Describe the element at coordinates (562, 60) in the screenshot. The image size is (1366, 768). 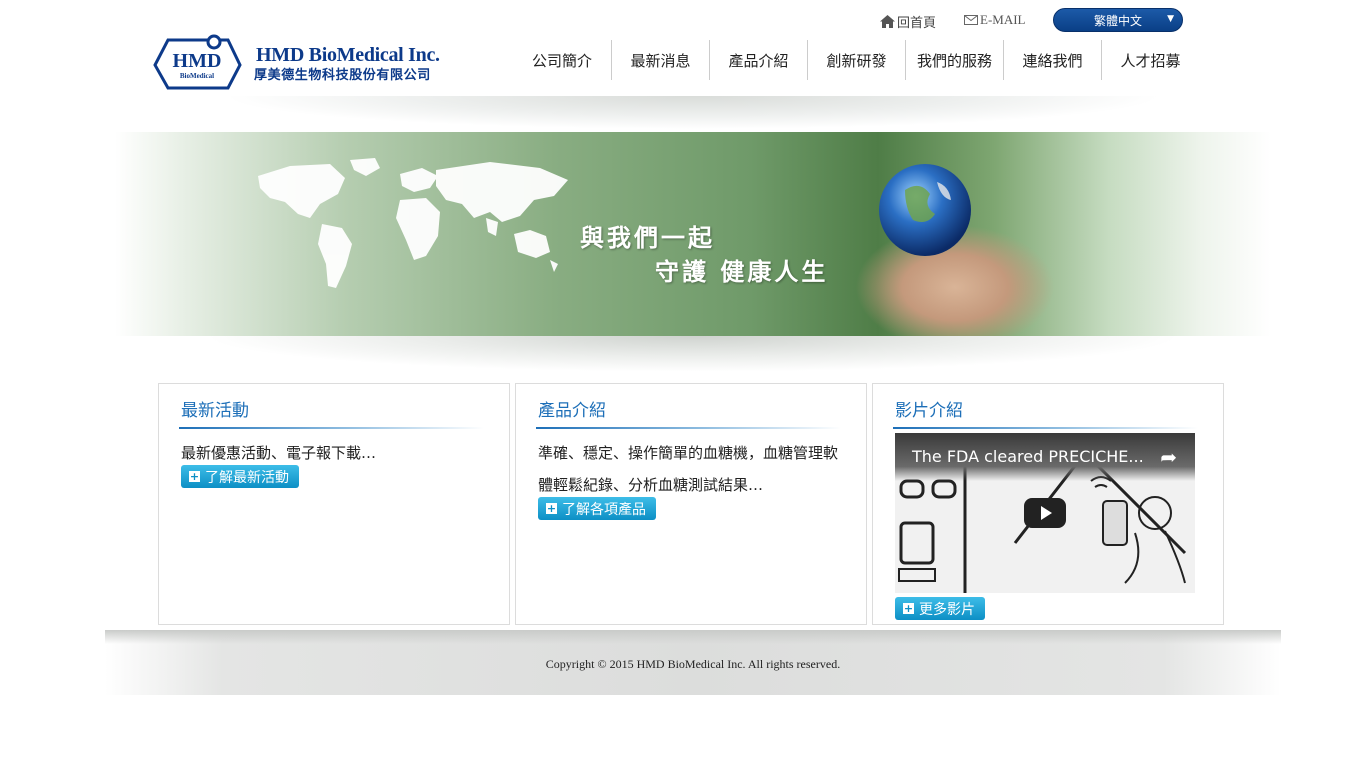
I see `nav-item-about: 公司簡介` at that location.